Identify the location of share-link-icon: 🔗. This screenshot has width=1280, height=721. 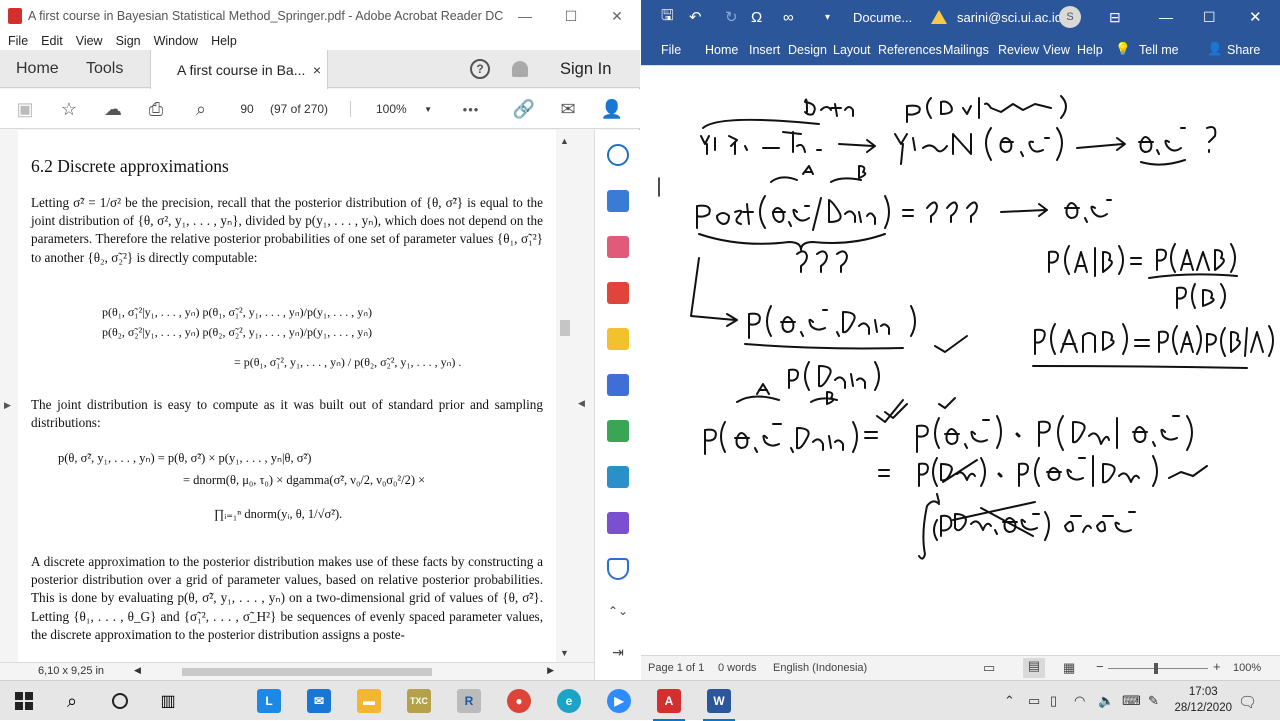
(524, 109).